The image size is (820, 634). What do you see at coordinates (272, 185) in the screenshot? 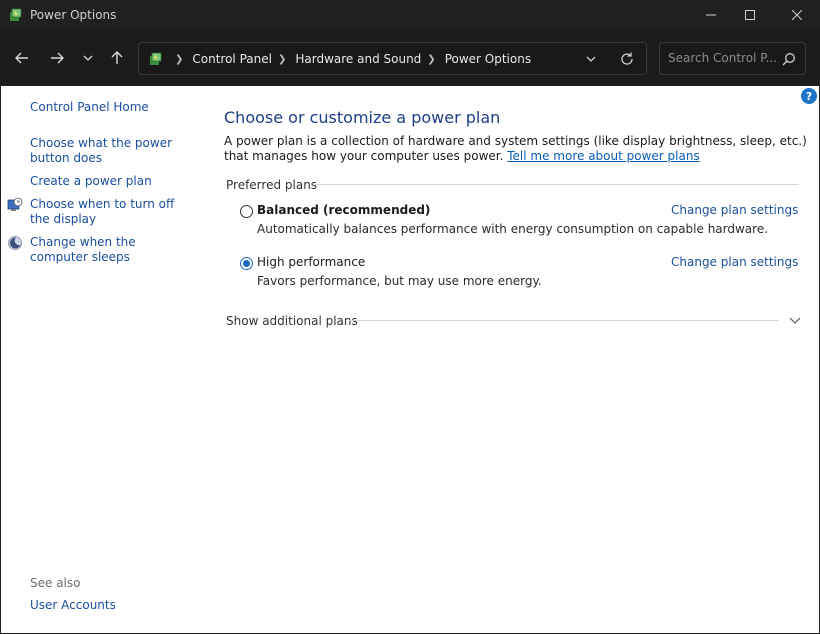
I see `preferred-plans-header: Preferred plans` at bounding box center [272, 185].